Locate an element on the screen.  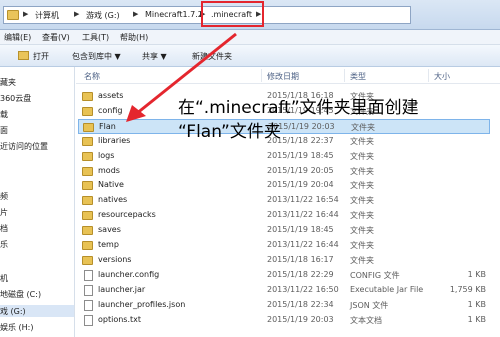
annotation-line-2: “Flan”文件夹 is located at coordinates (229, 132).